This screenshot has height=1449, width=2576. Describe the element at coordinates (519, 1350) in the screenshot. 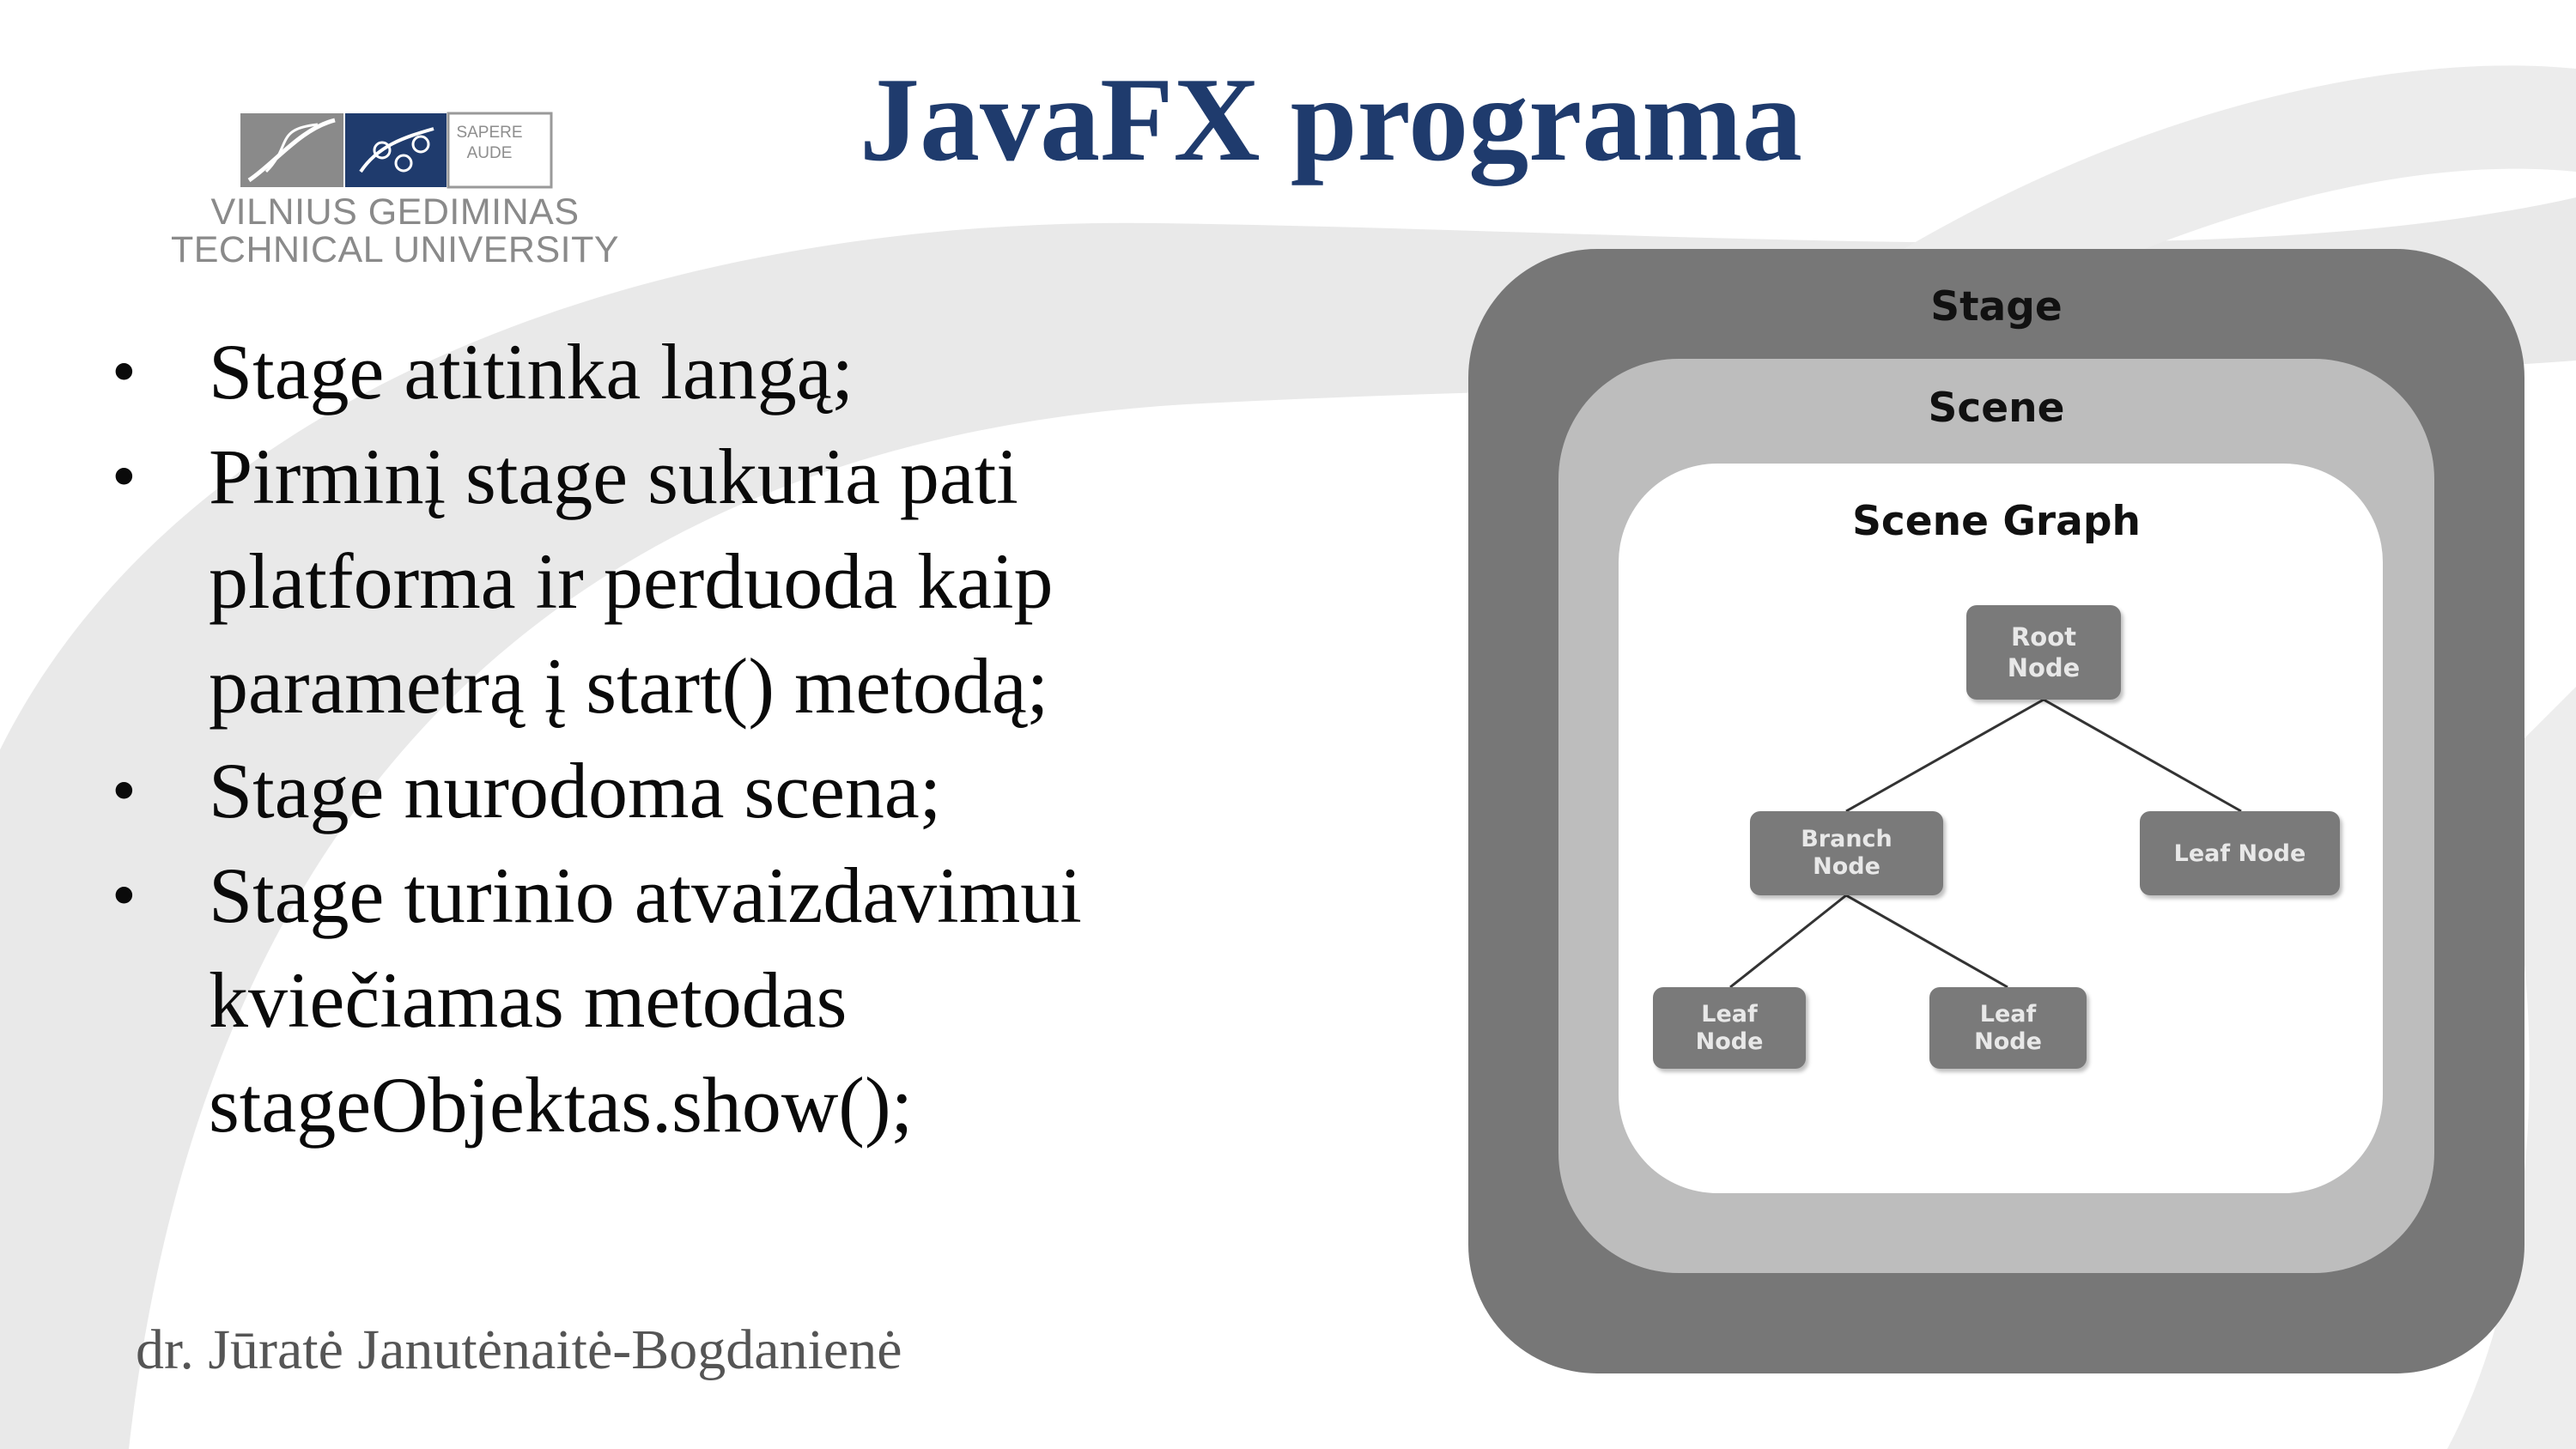

I see `author-footer: dr. Jūratė Janutėnaitė-Bogdanienė` at that location.